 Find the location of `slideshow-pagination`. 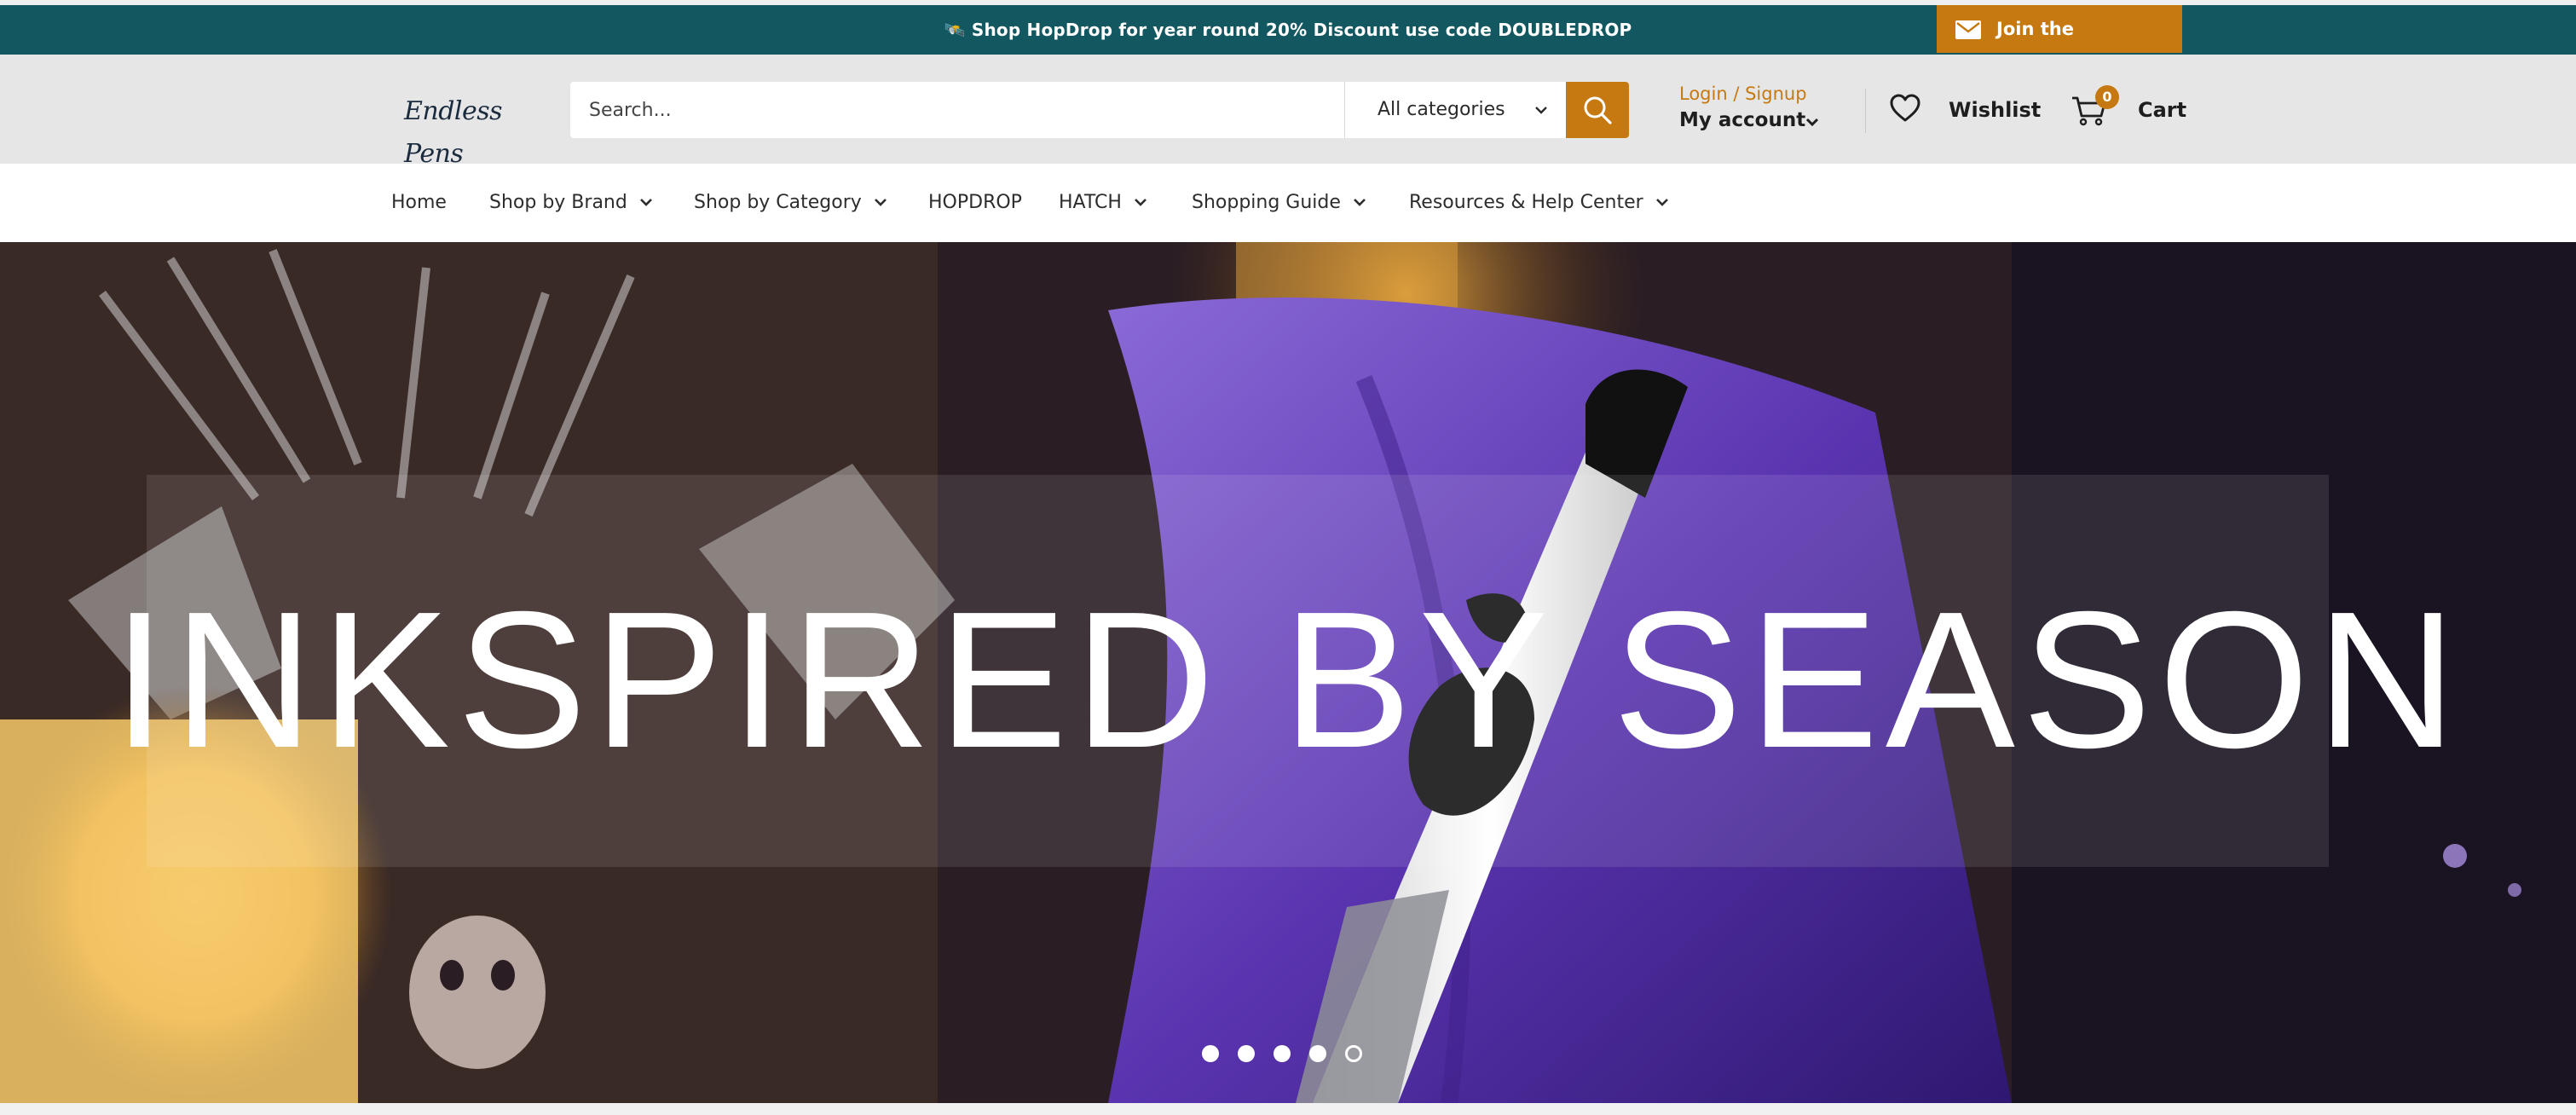

slideshow-pagination is located at coordinates (1287, 1055).